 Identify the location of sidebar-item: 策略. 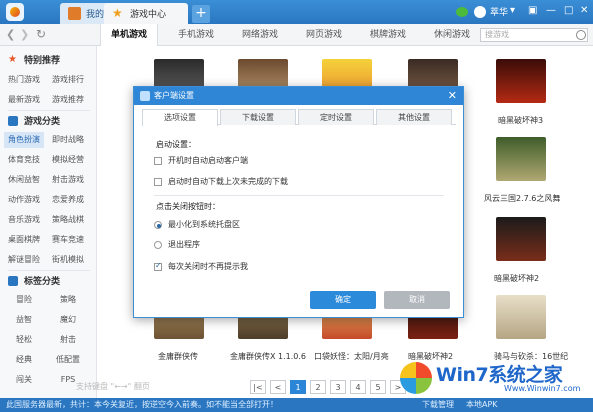
(68, 300).